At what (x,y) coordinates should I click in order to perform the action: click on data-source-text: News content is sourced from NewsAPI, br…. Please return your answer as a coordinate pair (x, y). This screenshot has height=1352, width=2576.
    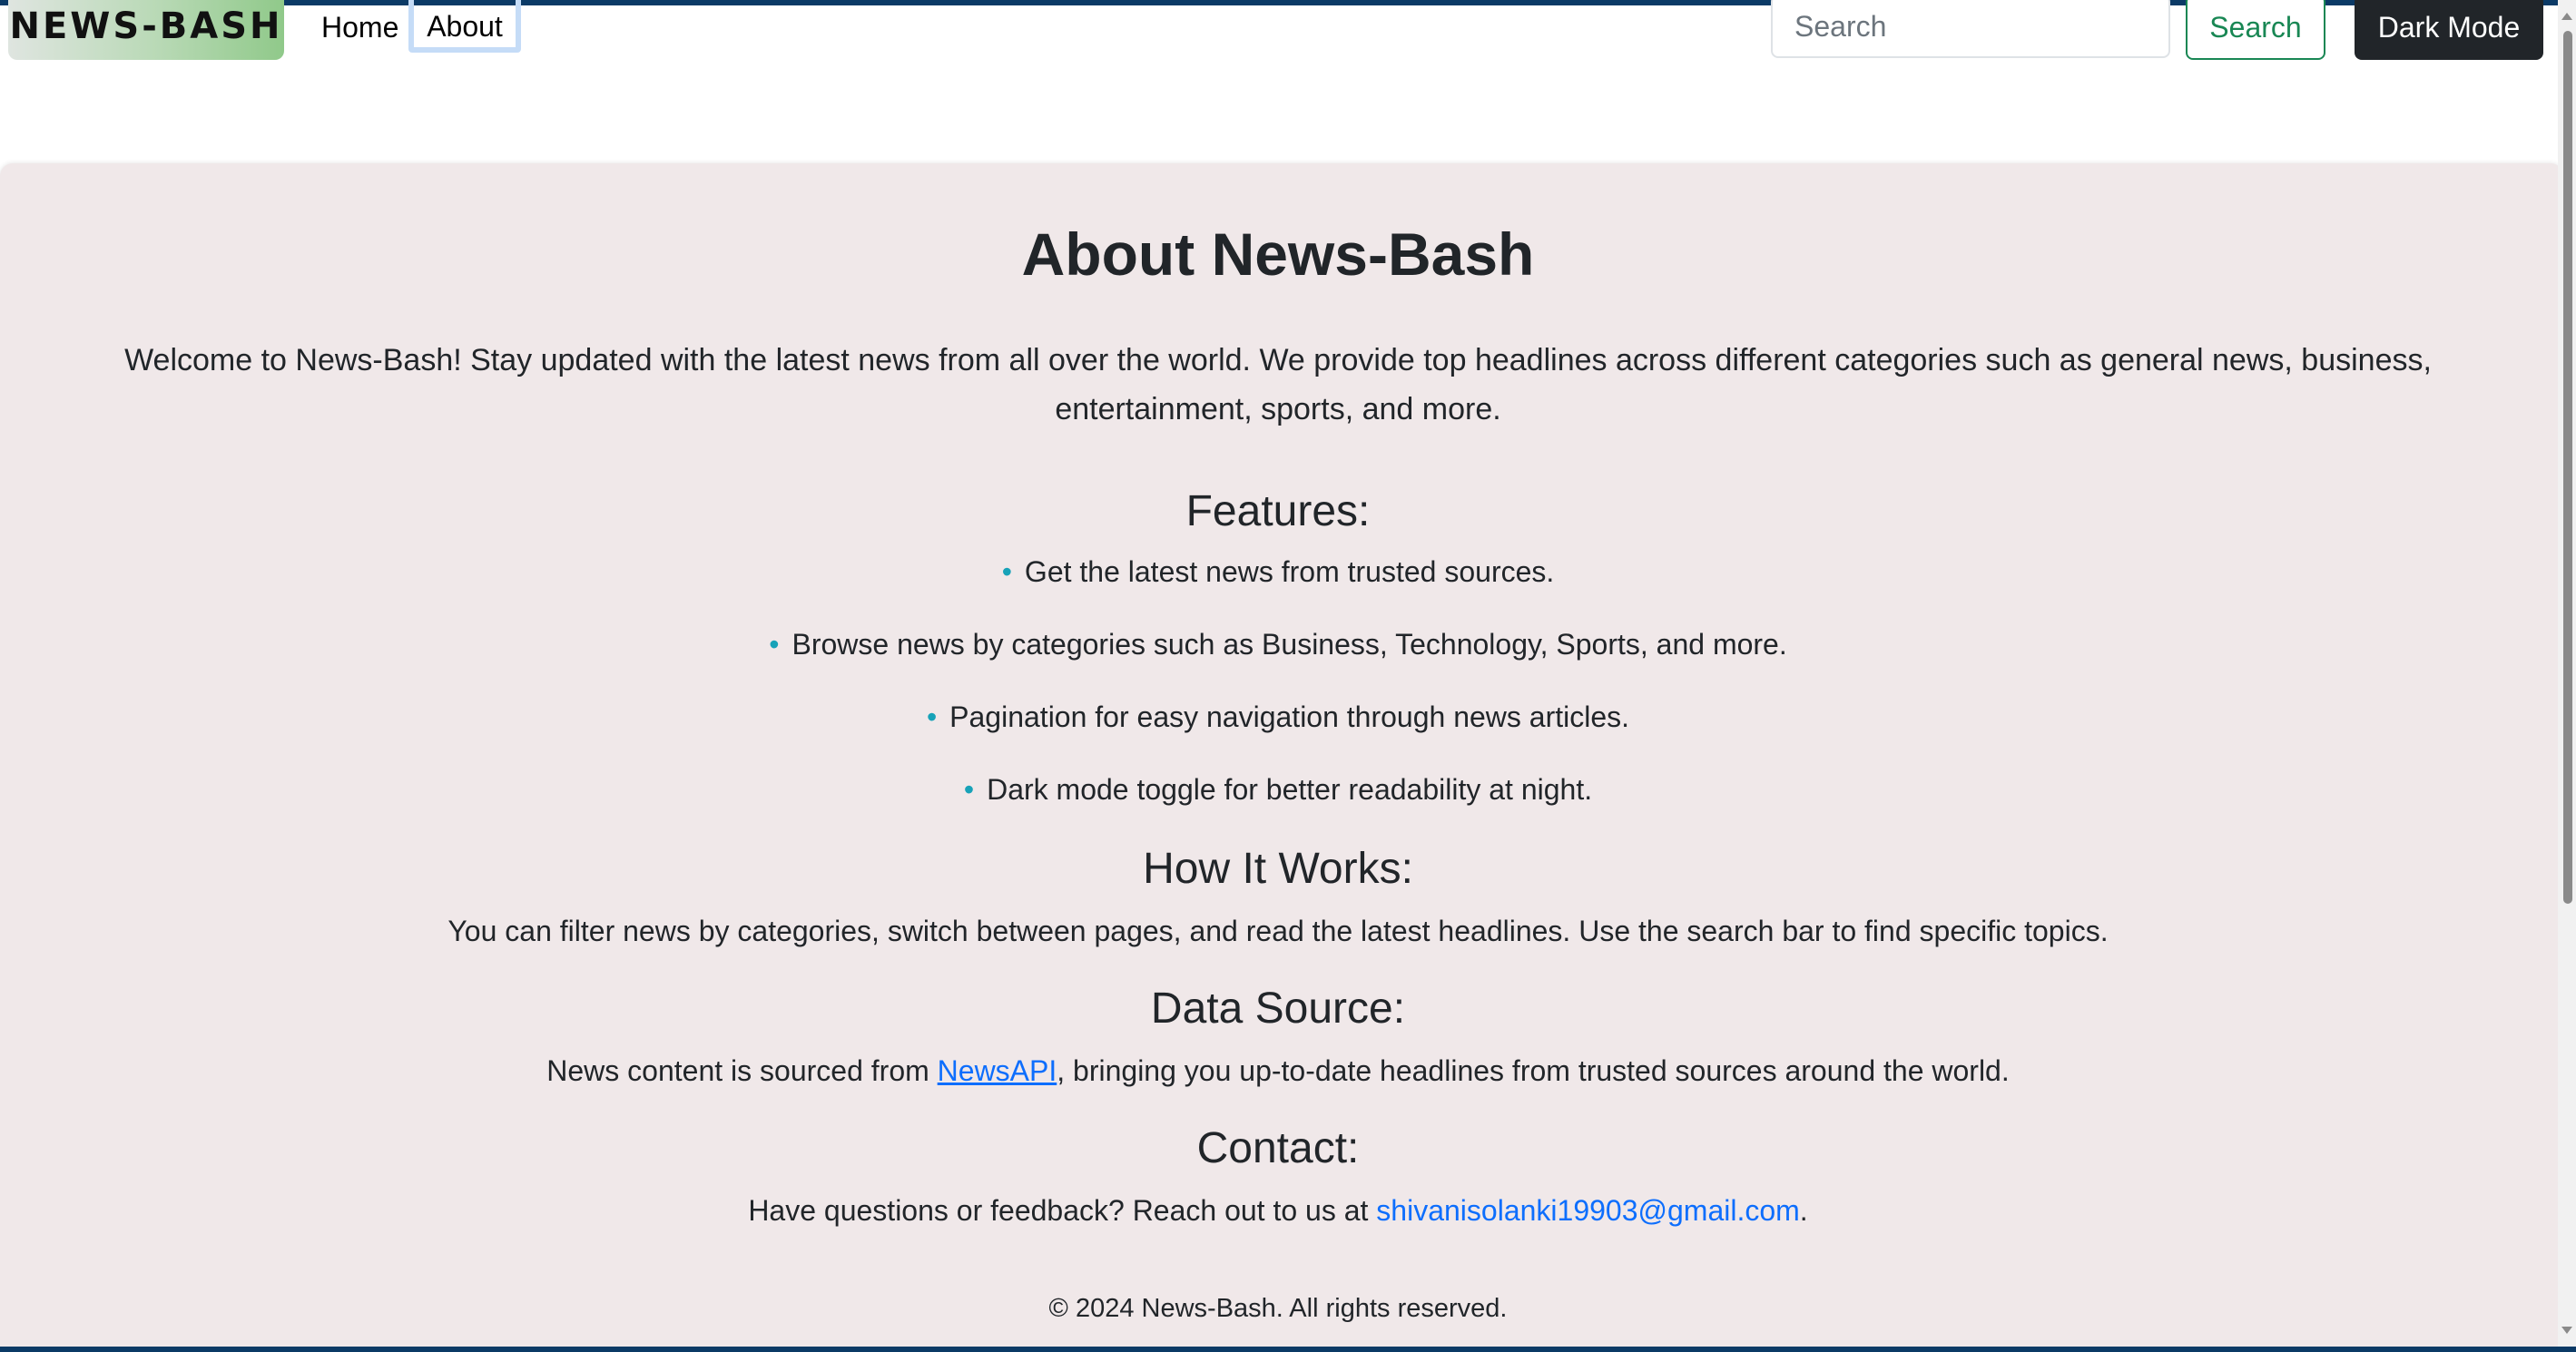
    Looking at the image, I should click on (1278, 1071).